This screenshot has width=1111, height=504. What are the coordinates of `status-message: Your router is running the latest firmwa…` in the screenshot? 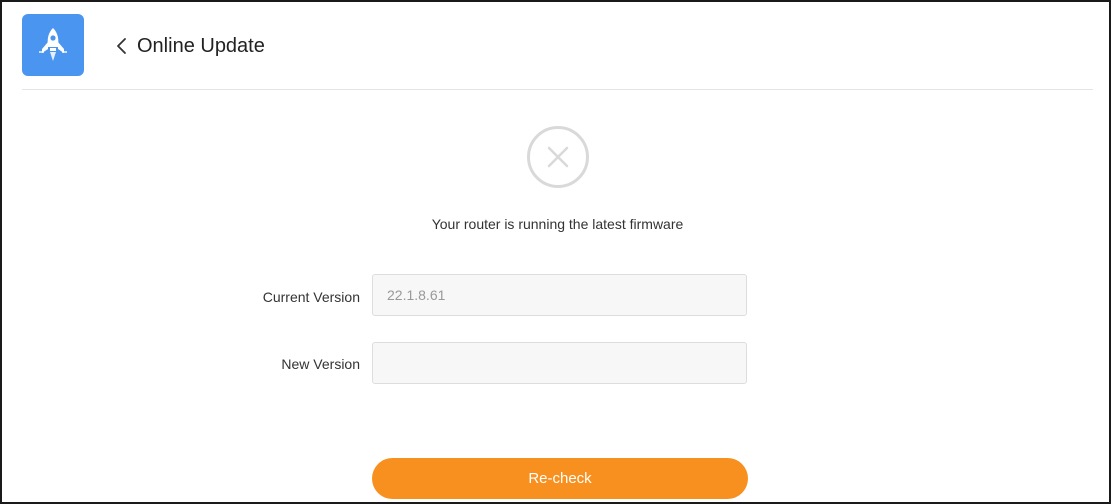 It's located at (557, 224).